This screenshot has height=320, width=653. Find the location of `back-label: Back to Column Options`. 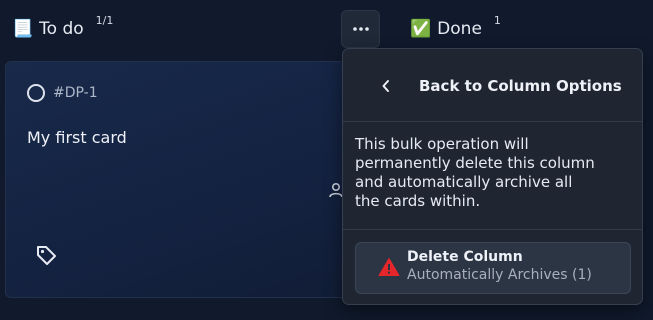

back-label: Back to Column Options is located at coordinates (520, 86).